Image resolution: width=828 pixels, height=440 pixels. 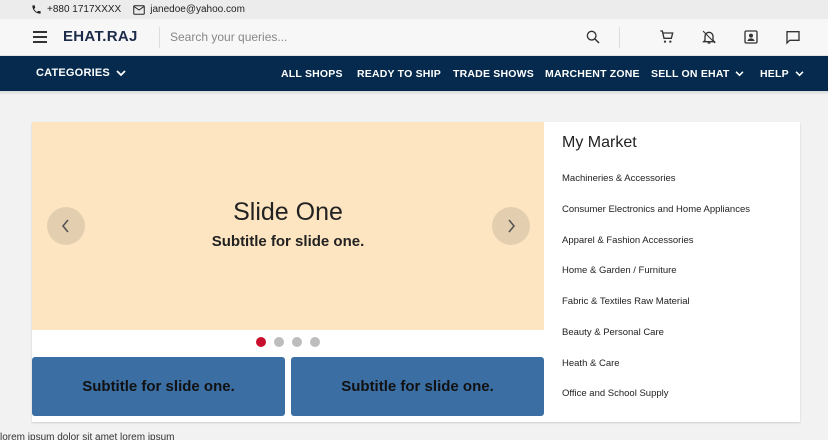 What do you see at coordinates (288, 241) in the screenshot?
I see `slide-subtitle: Subtitle for slide one.` at bounding box center [288, 241].